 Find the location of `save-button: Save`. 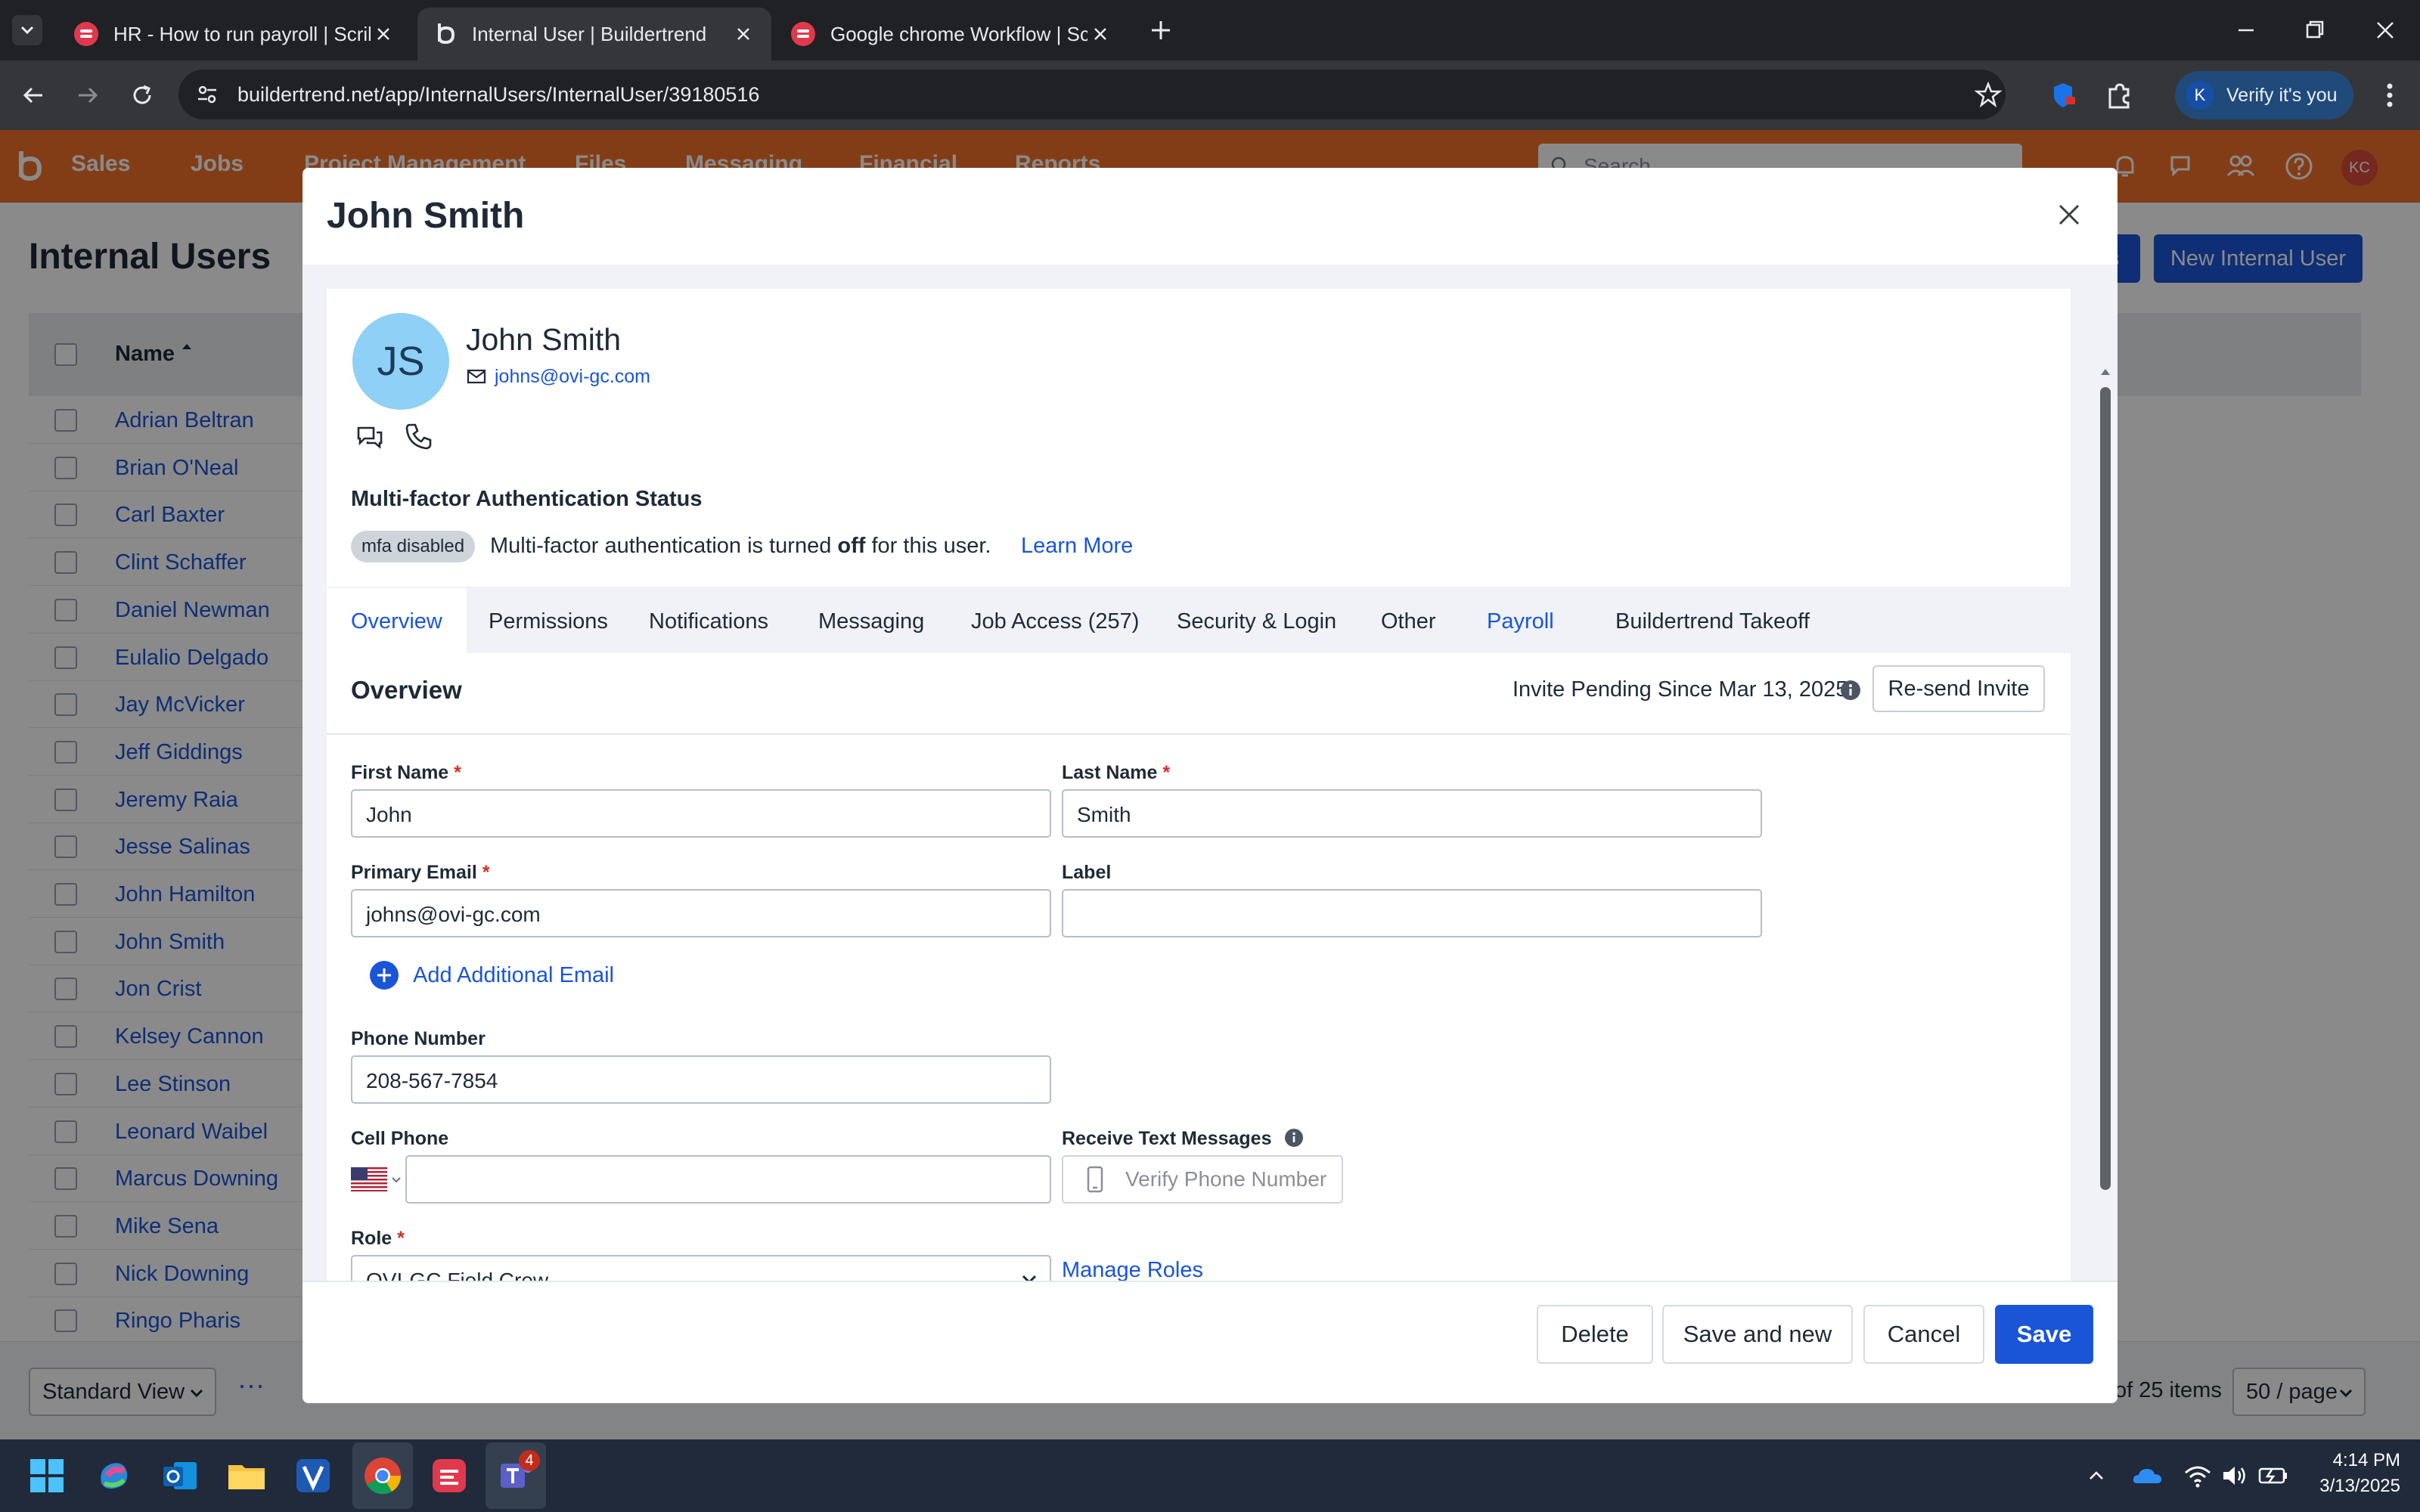

save-button: Save is located at coordinates (2044, 1334).